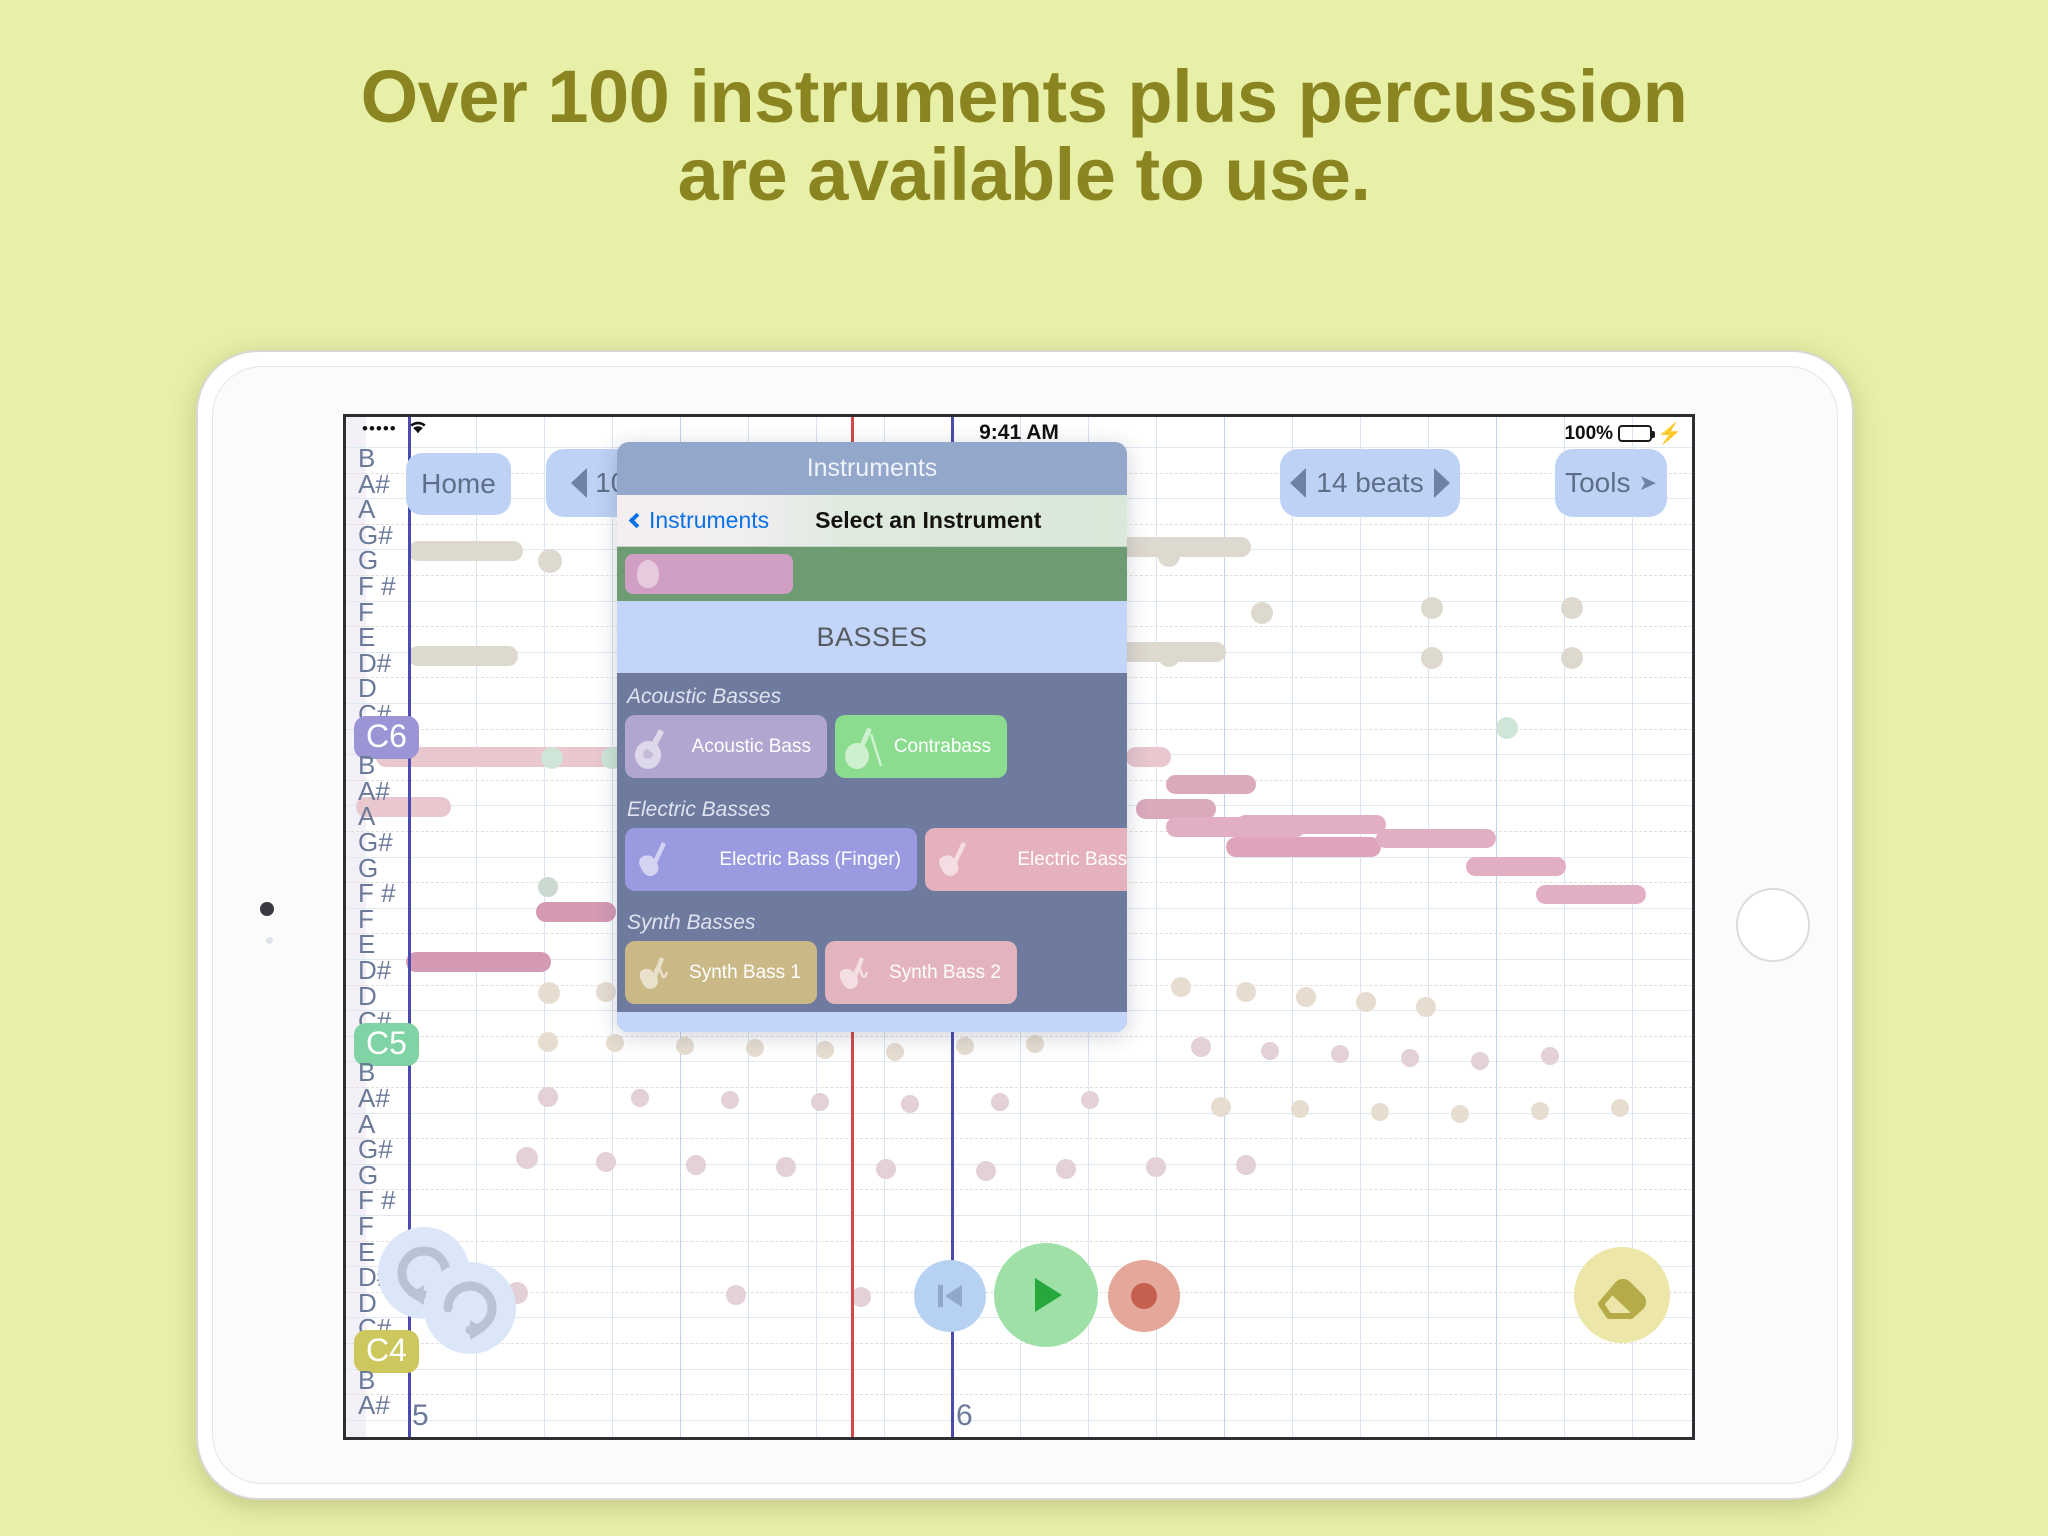 The image size is (2048, 1536). I want to click on tools-button: Tools ➤, so click(1611, 483).